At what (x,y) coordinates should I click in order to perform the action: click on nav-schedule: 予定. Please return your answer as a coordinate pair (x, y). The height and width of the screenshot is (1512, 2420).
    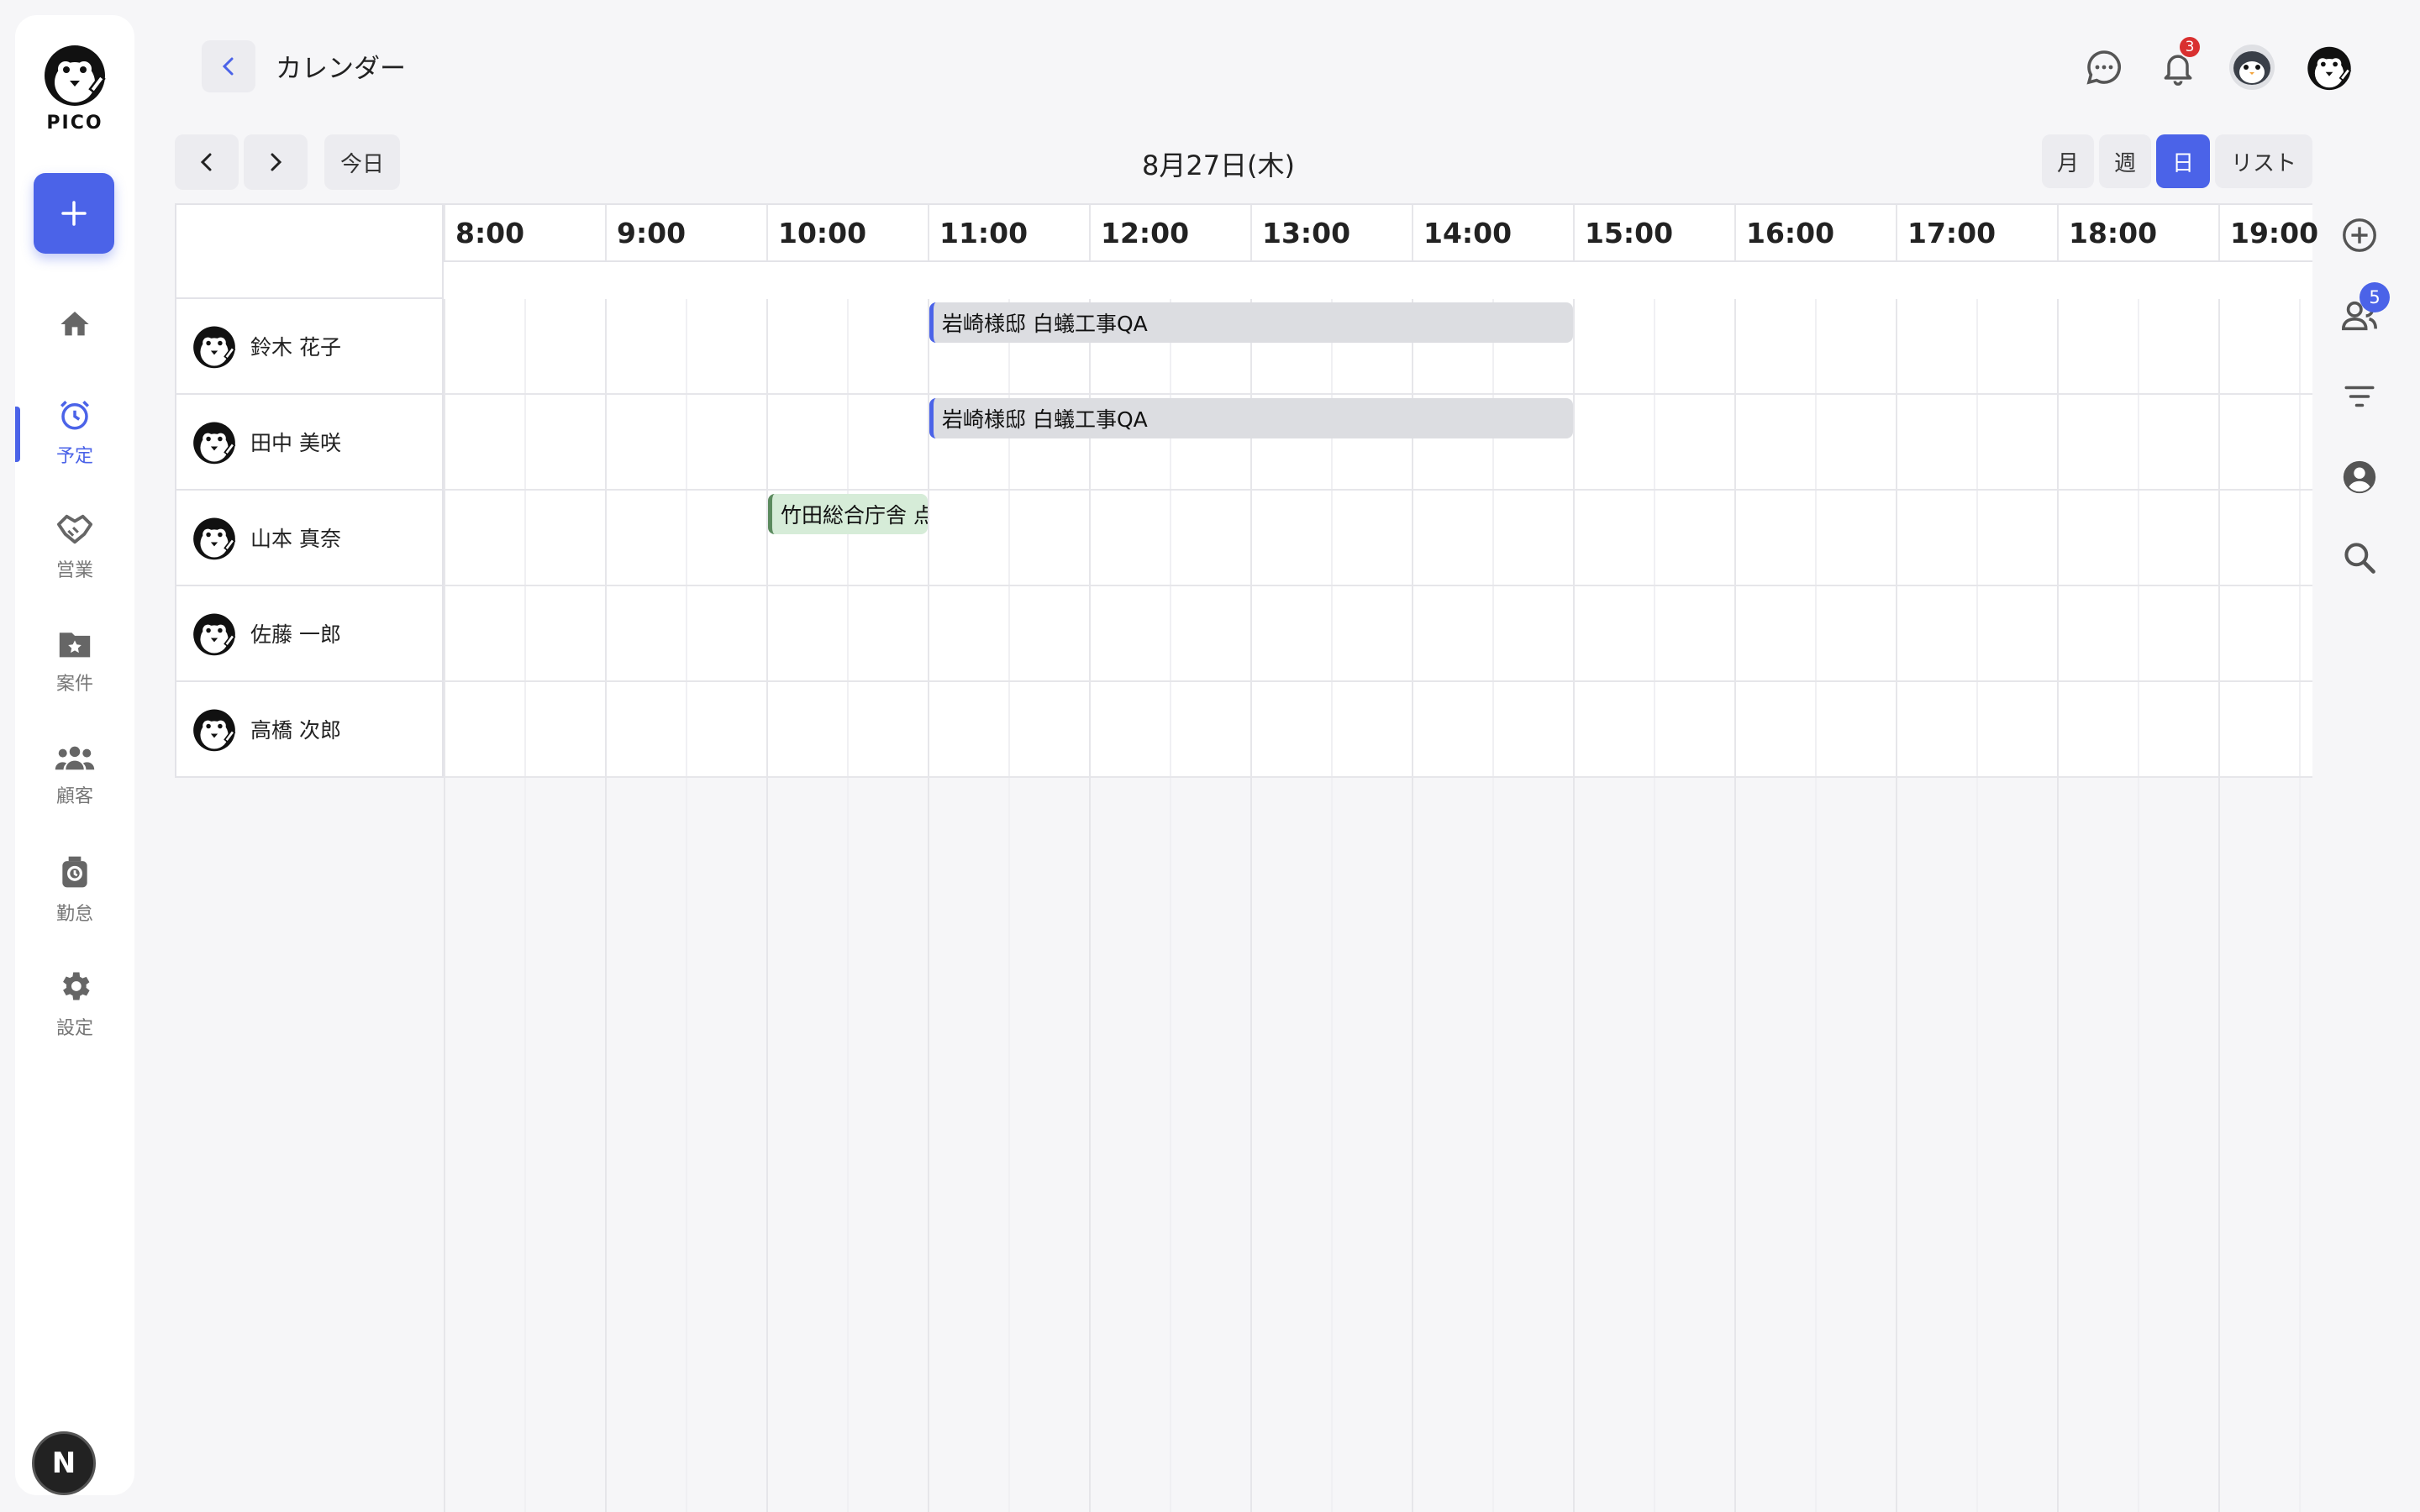
    Looking at the image, I should click on (75, 432).